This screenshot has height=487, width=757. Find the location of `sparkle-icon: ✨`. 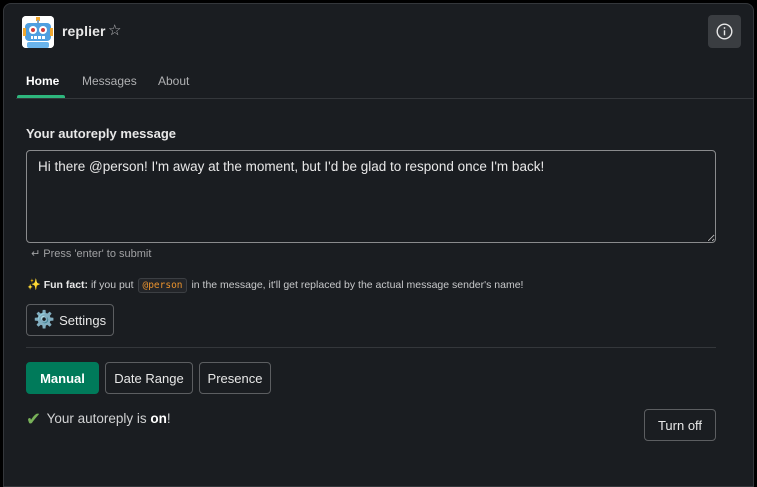

sparkle-icon: ✨ is located at coordinates (34, 285).